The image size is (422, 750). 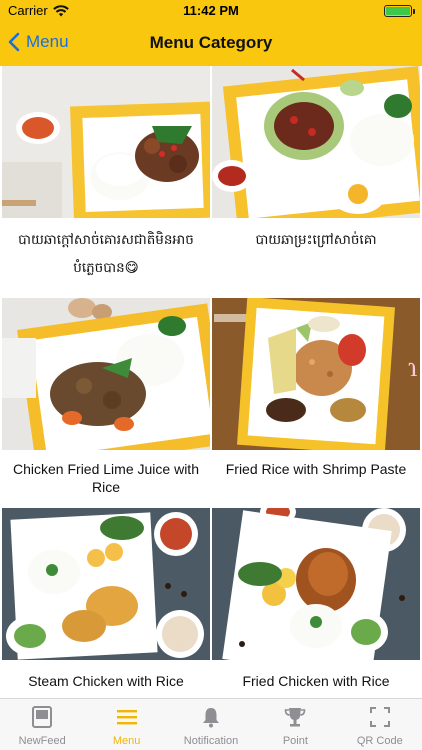 What do you see at coordinates (316, 374) in the screenshot?
I see `food-photo: ɿ` at bounding box center [316, 374].